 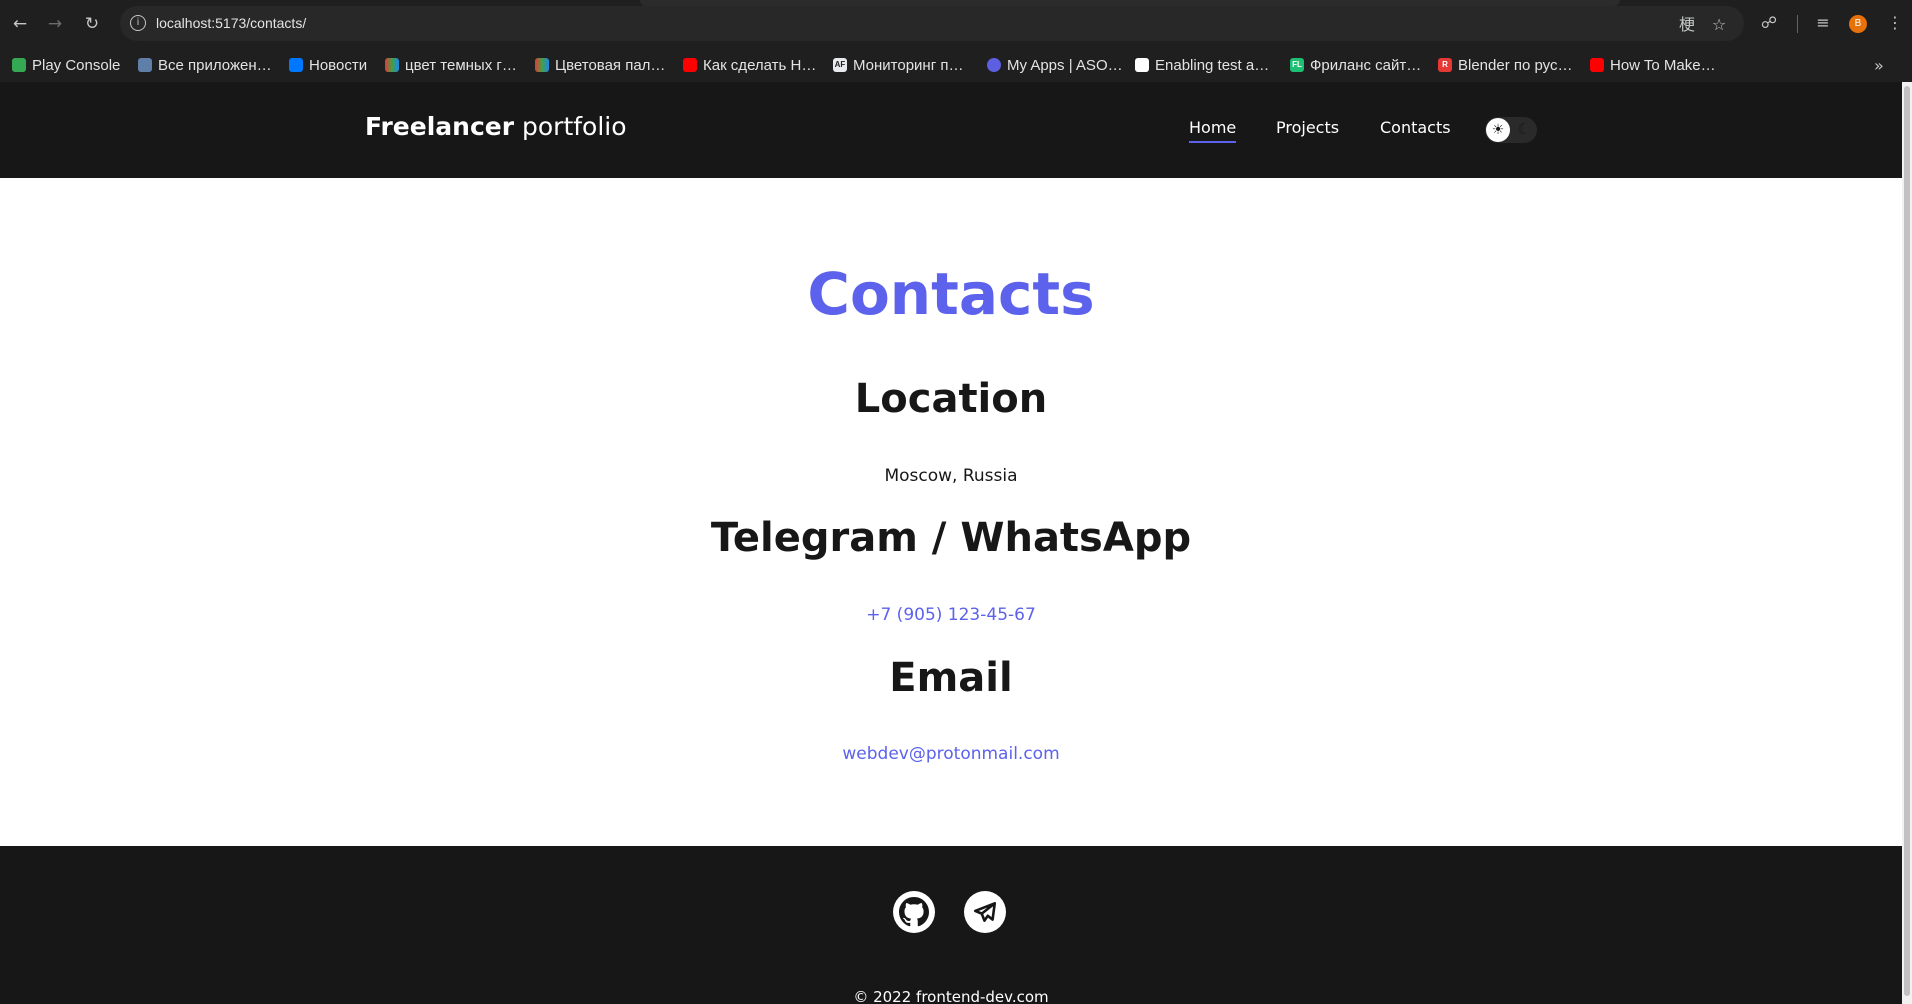 I want to click on nav-home: Home, so click(x=1213, y=130).